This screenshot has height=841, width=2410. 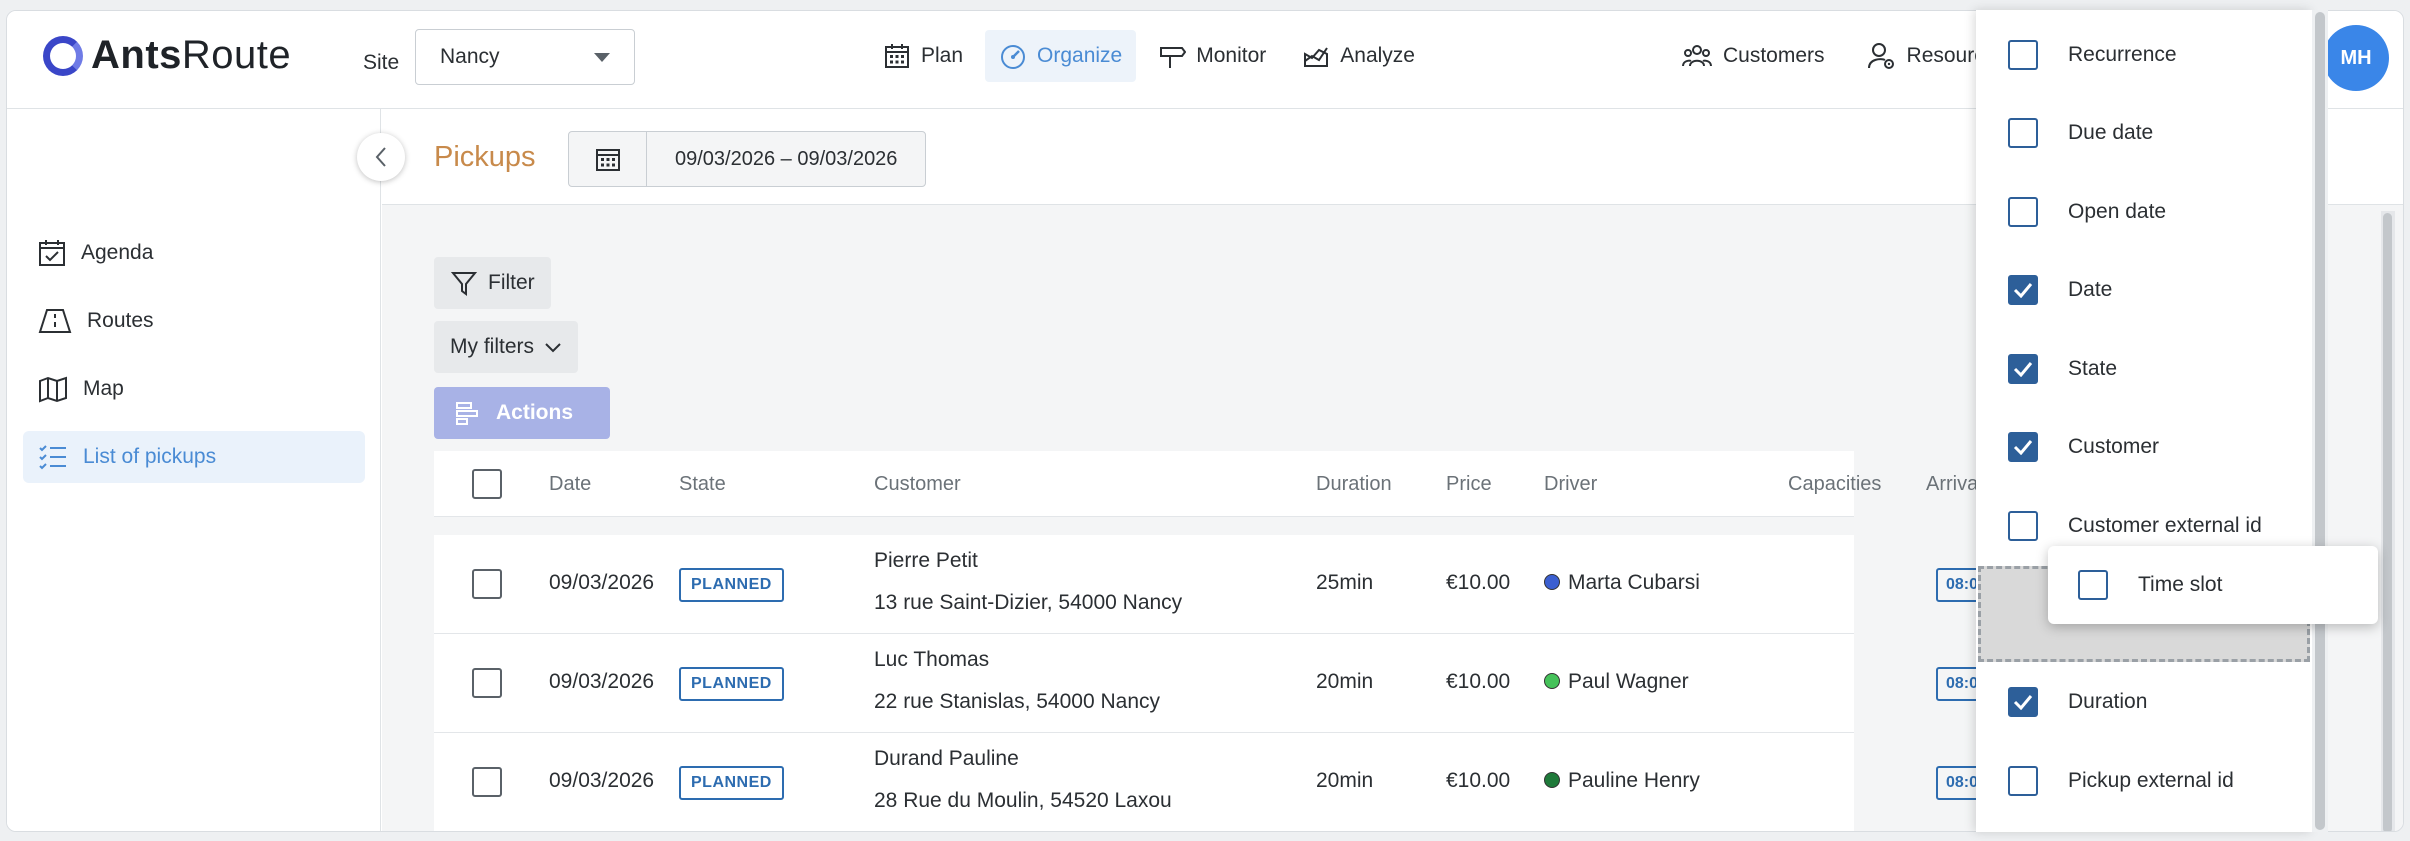 I want to click on chart-area-icon, so click(x=1316, y=57).